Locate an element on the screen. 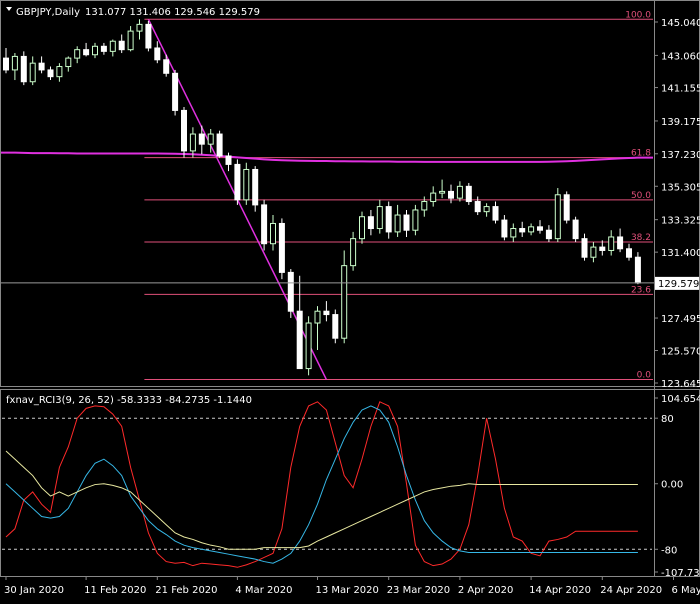 The image size is (700, 604). ohlc-values: 131.077 131.406 129.546 129.579 is located at coordinates (172, 12).